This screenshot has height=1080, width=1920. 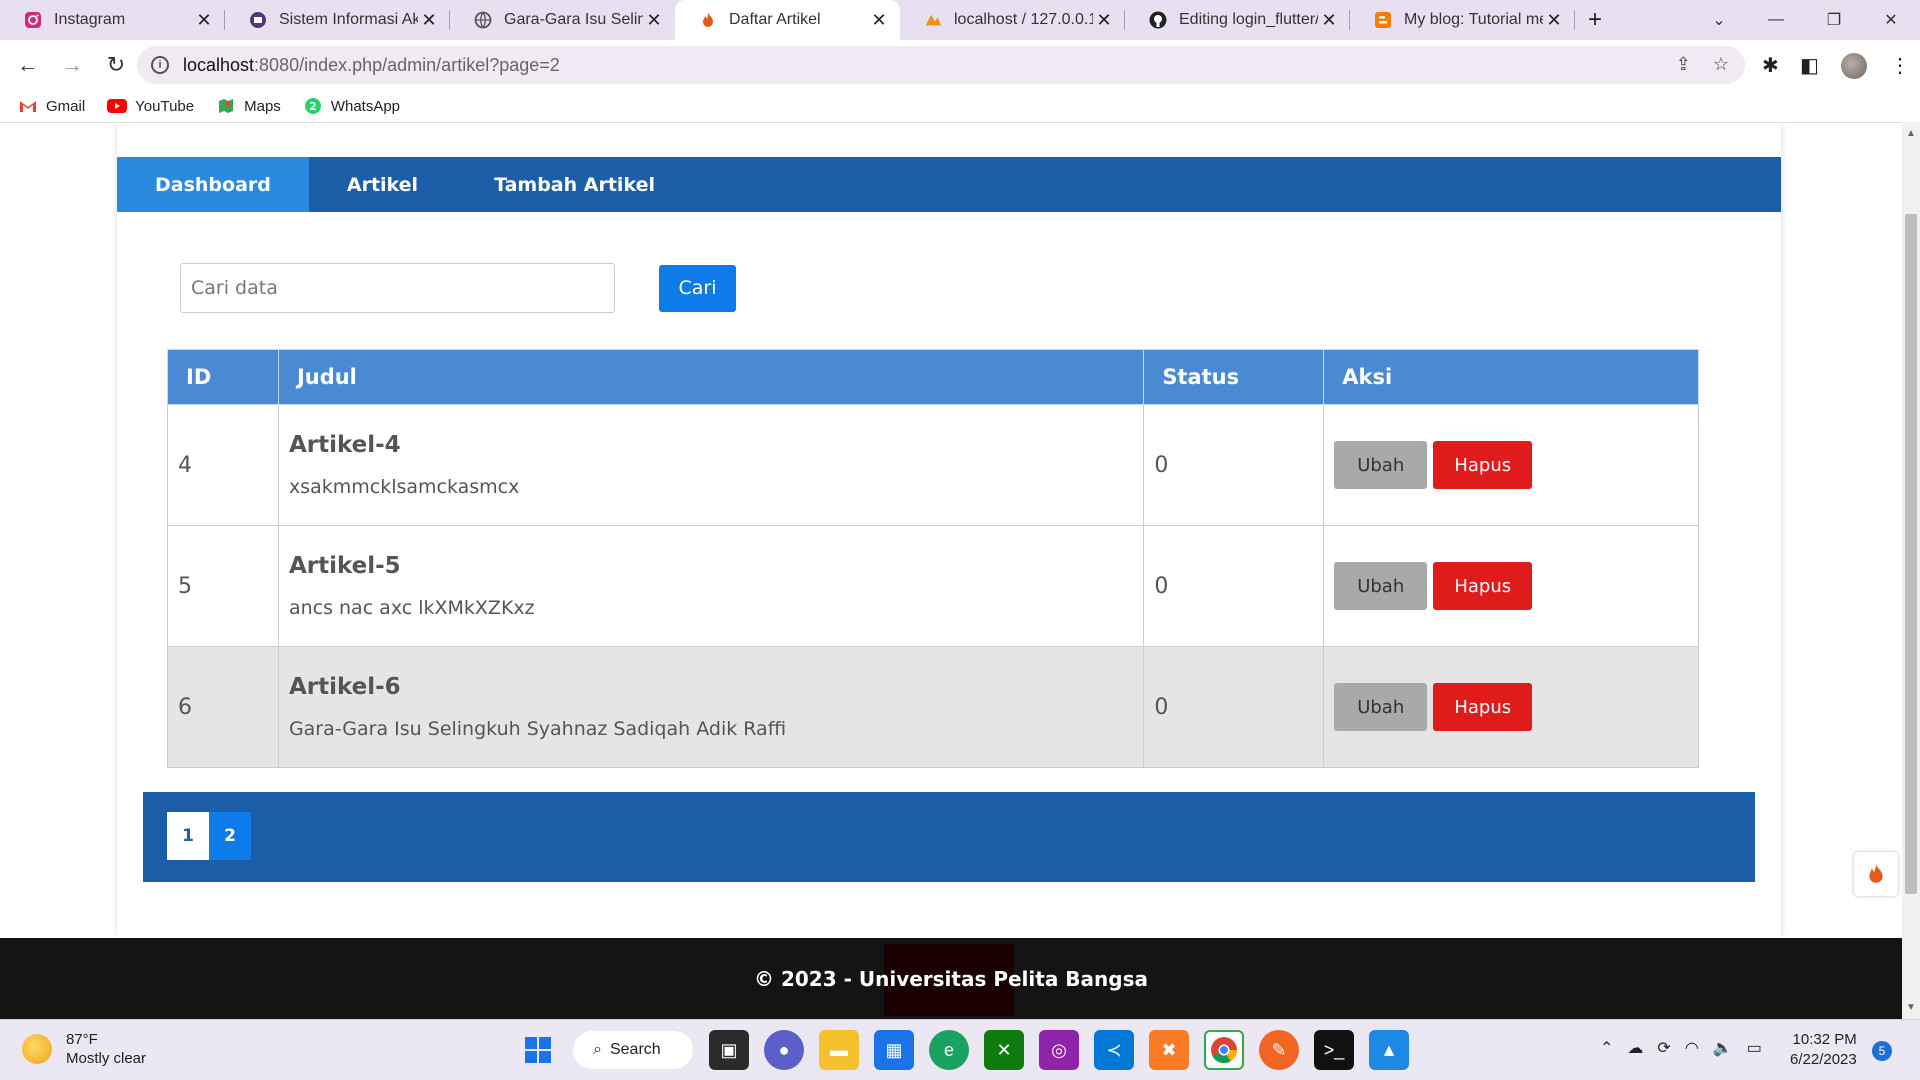 What do you see at coordinates (258, 20) in the screenshot?
I see `academic-icon` at bounding box center [258, 20].